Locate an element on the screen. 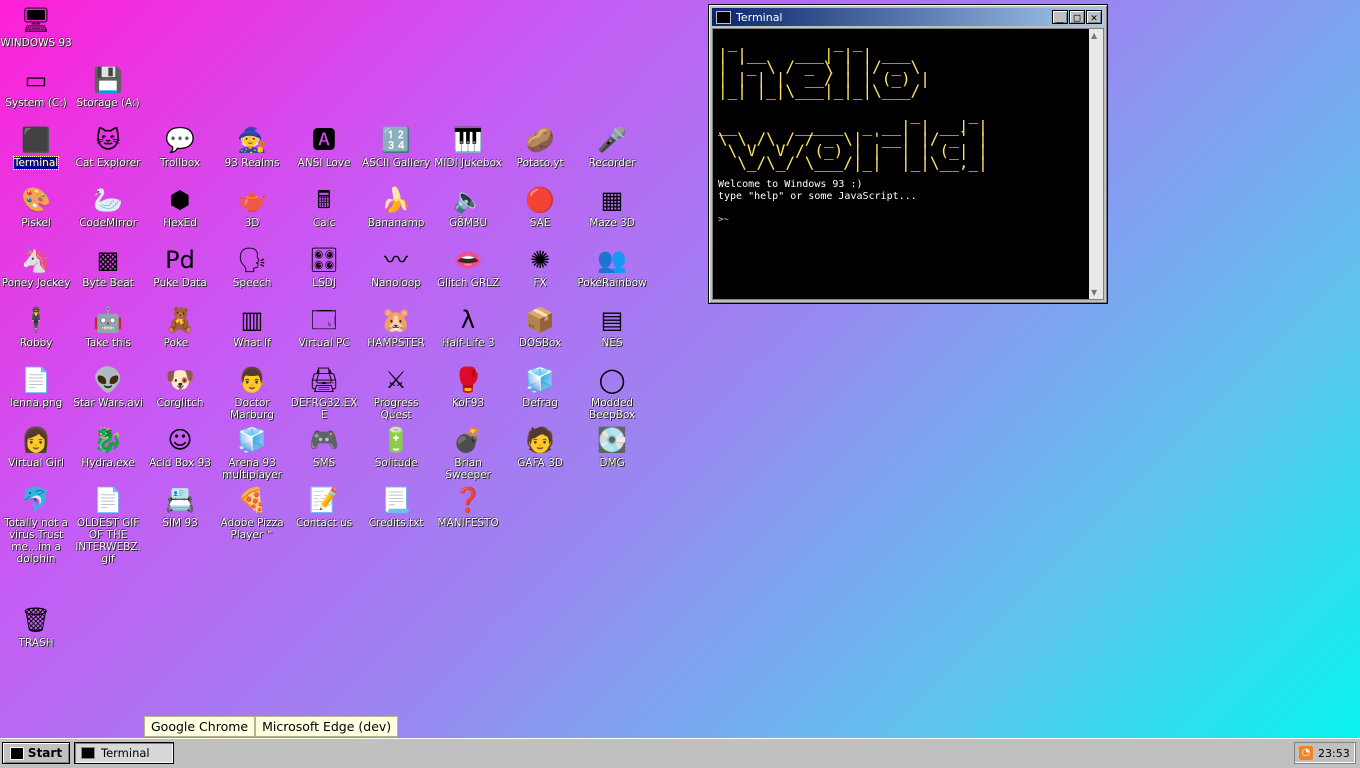 The image size is (1360, 768). desktop-icon-label: HAMPSTER is located at coordinates (396, 343).